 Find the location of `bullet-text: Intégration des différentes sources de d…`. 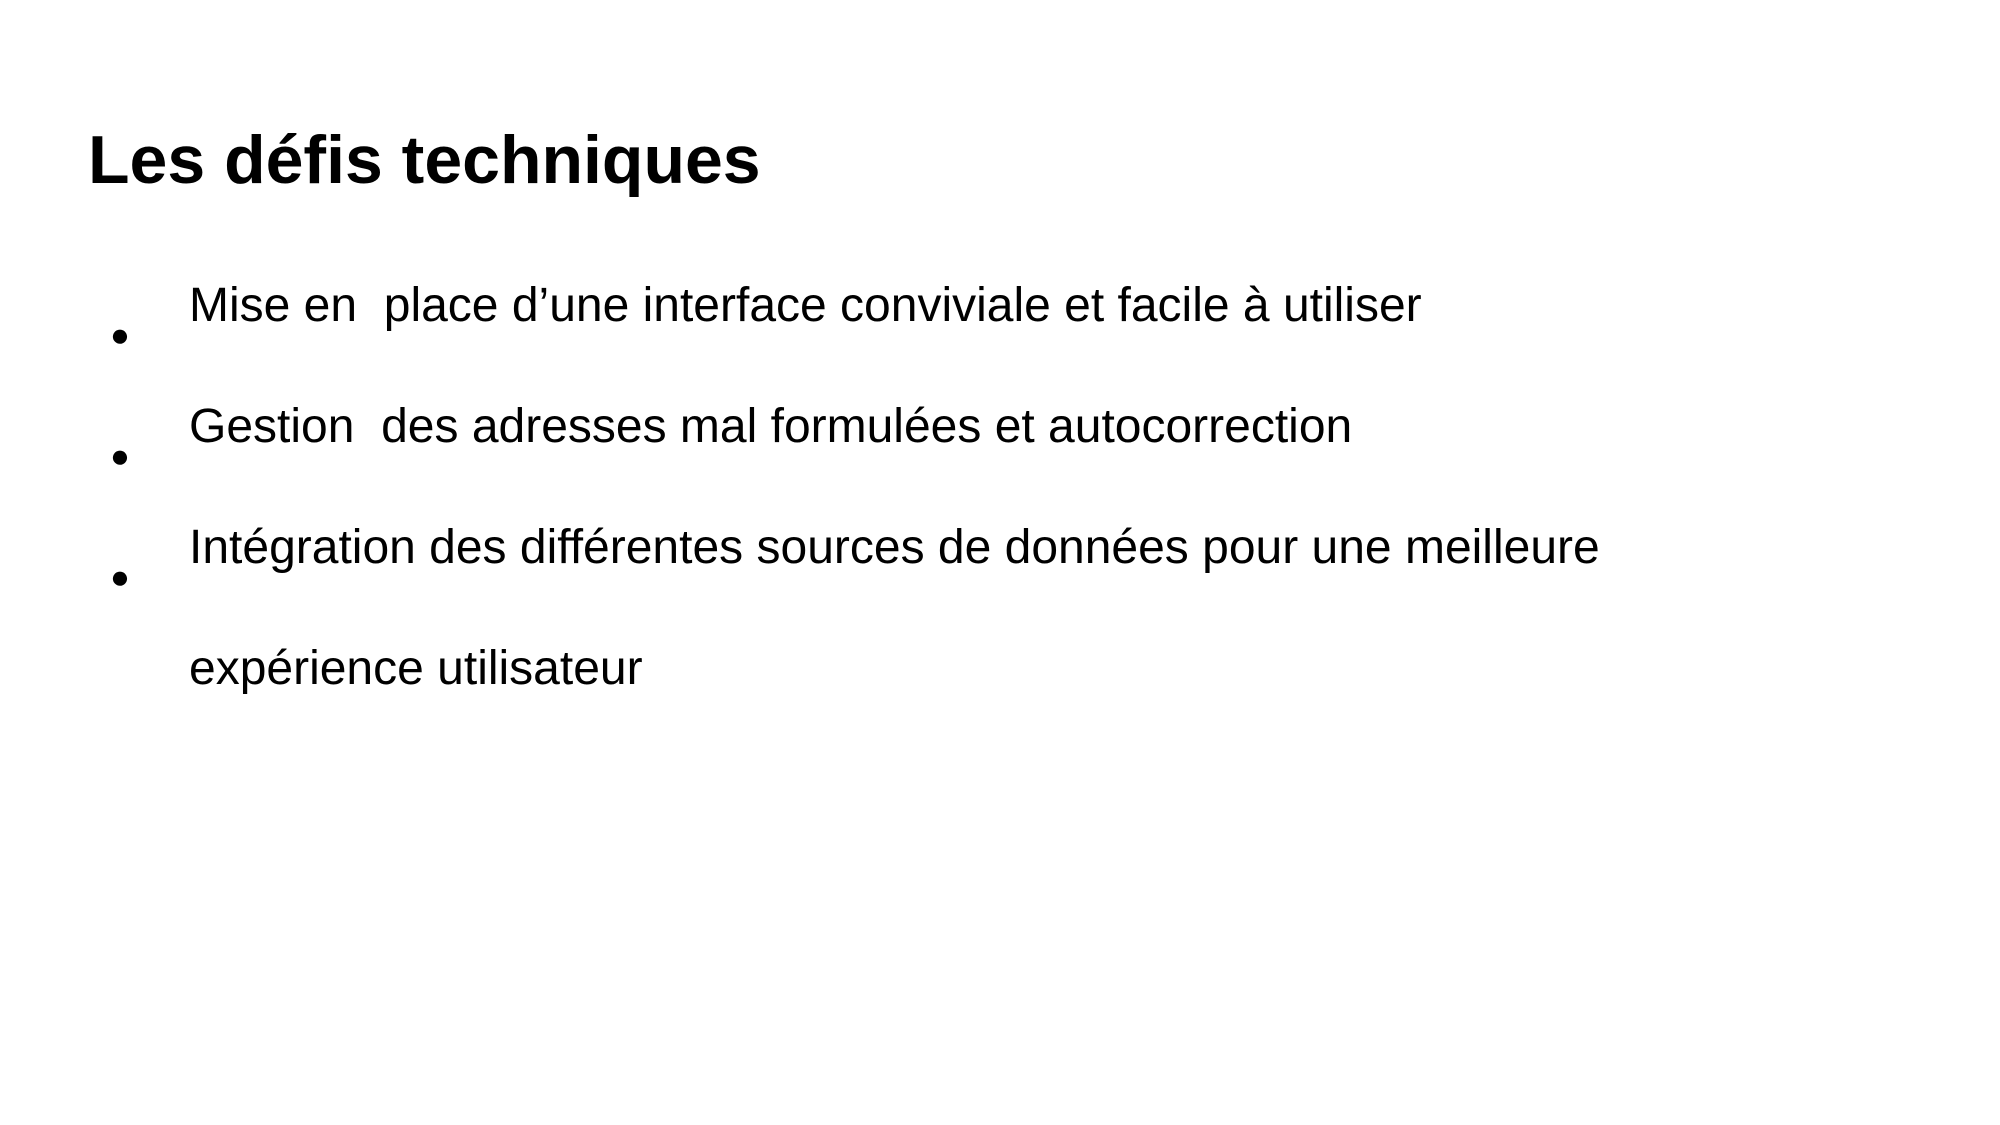

bullet-text: Intégration des différentes sources de d… is located at coordinates (894, 608).